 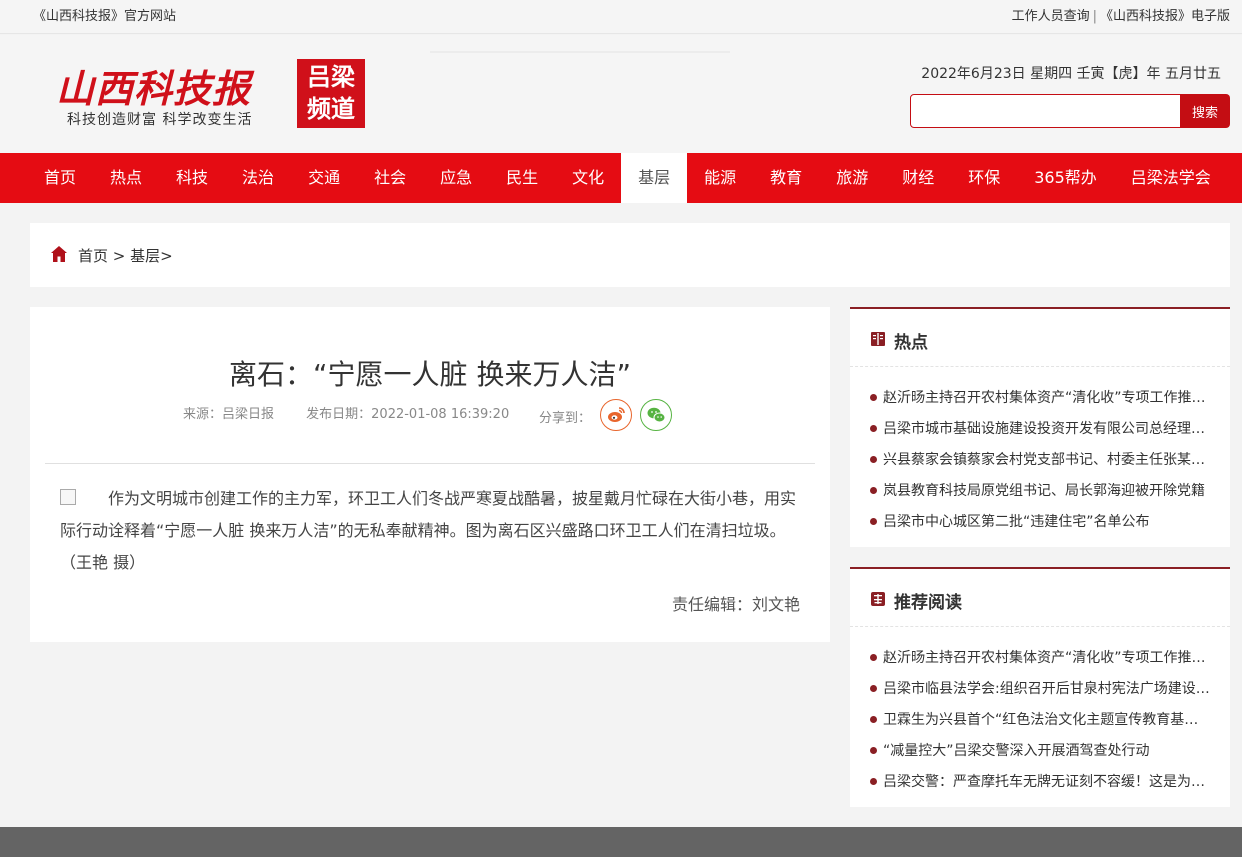 What do you see at coordinates (621, 842) in the screenshot?
I see `page-footer` at bounding box center [621, 842].